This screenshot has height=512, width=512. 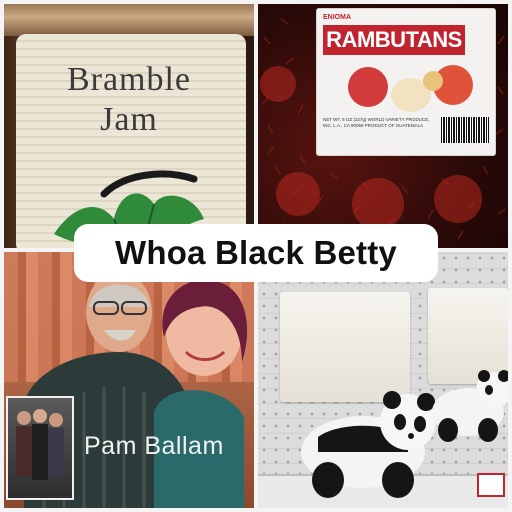 I want to click on jam-title-line1: Bramble, so click(x=129, y=79).